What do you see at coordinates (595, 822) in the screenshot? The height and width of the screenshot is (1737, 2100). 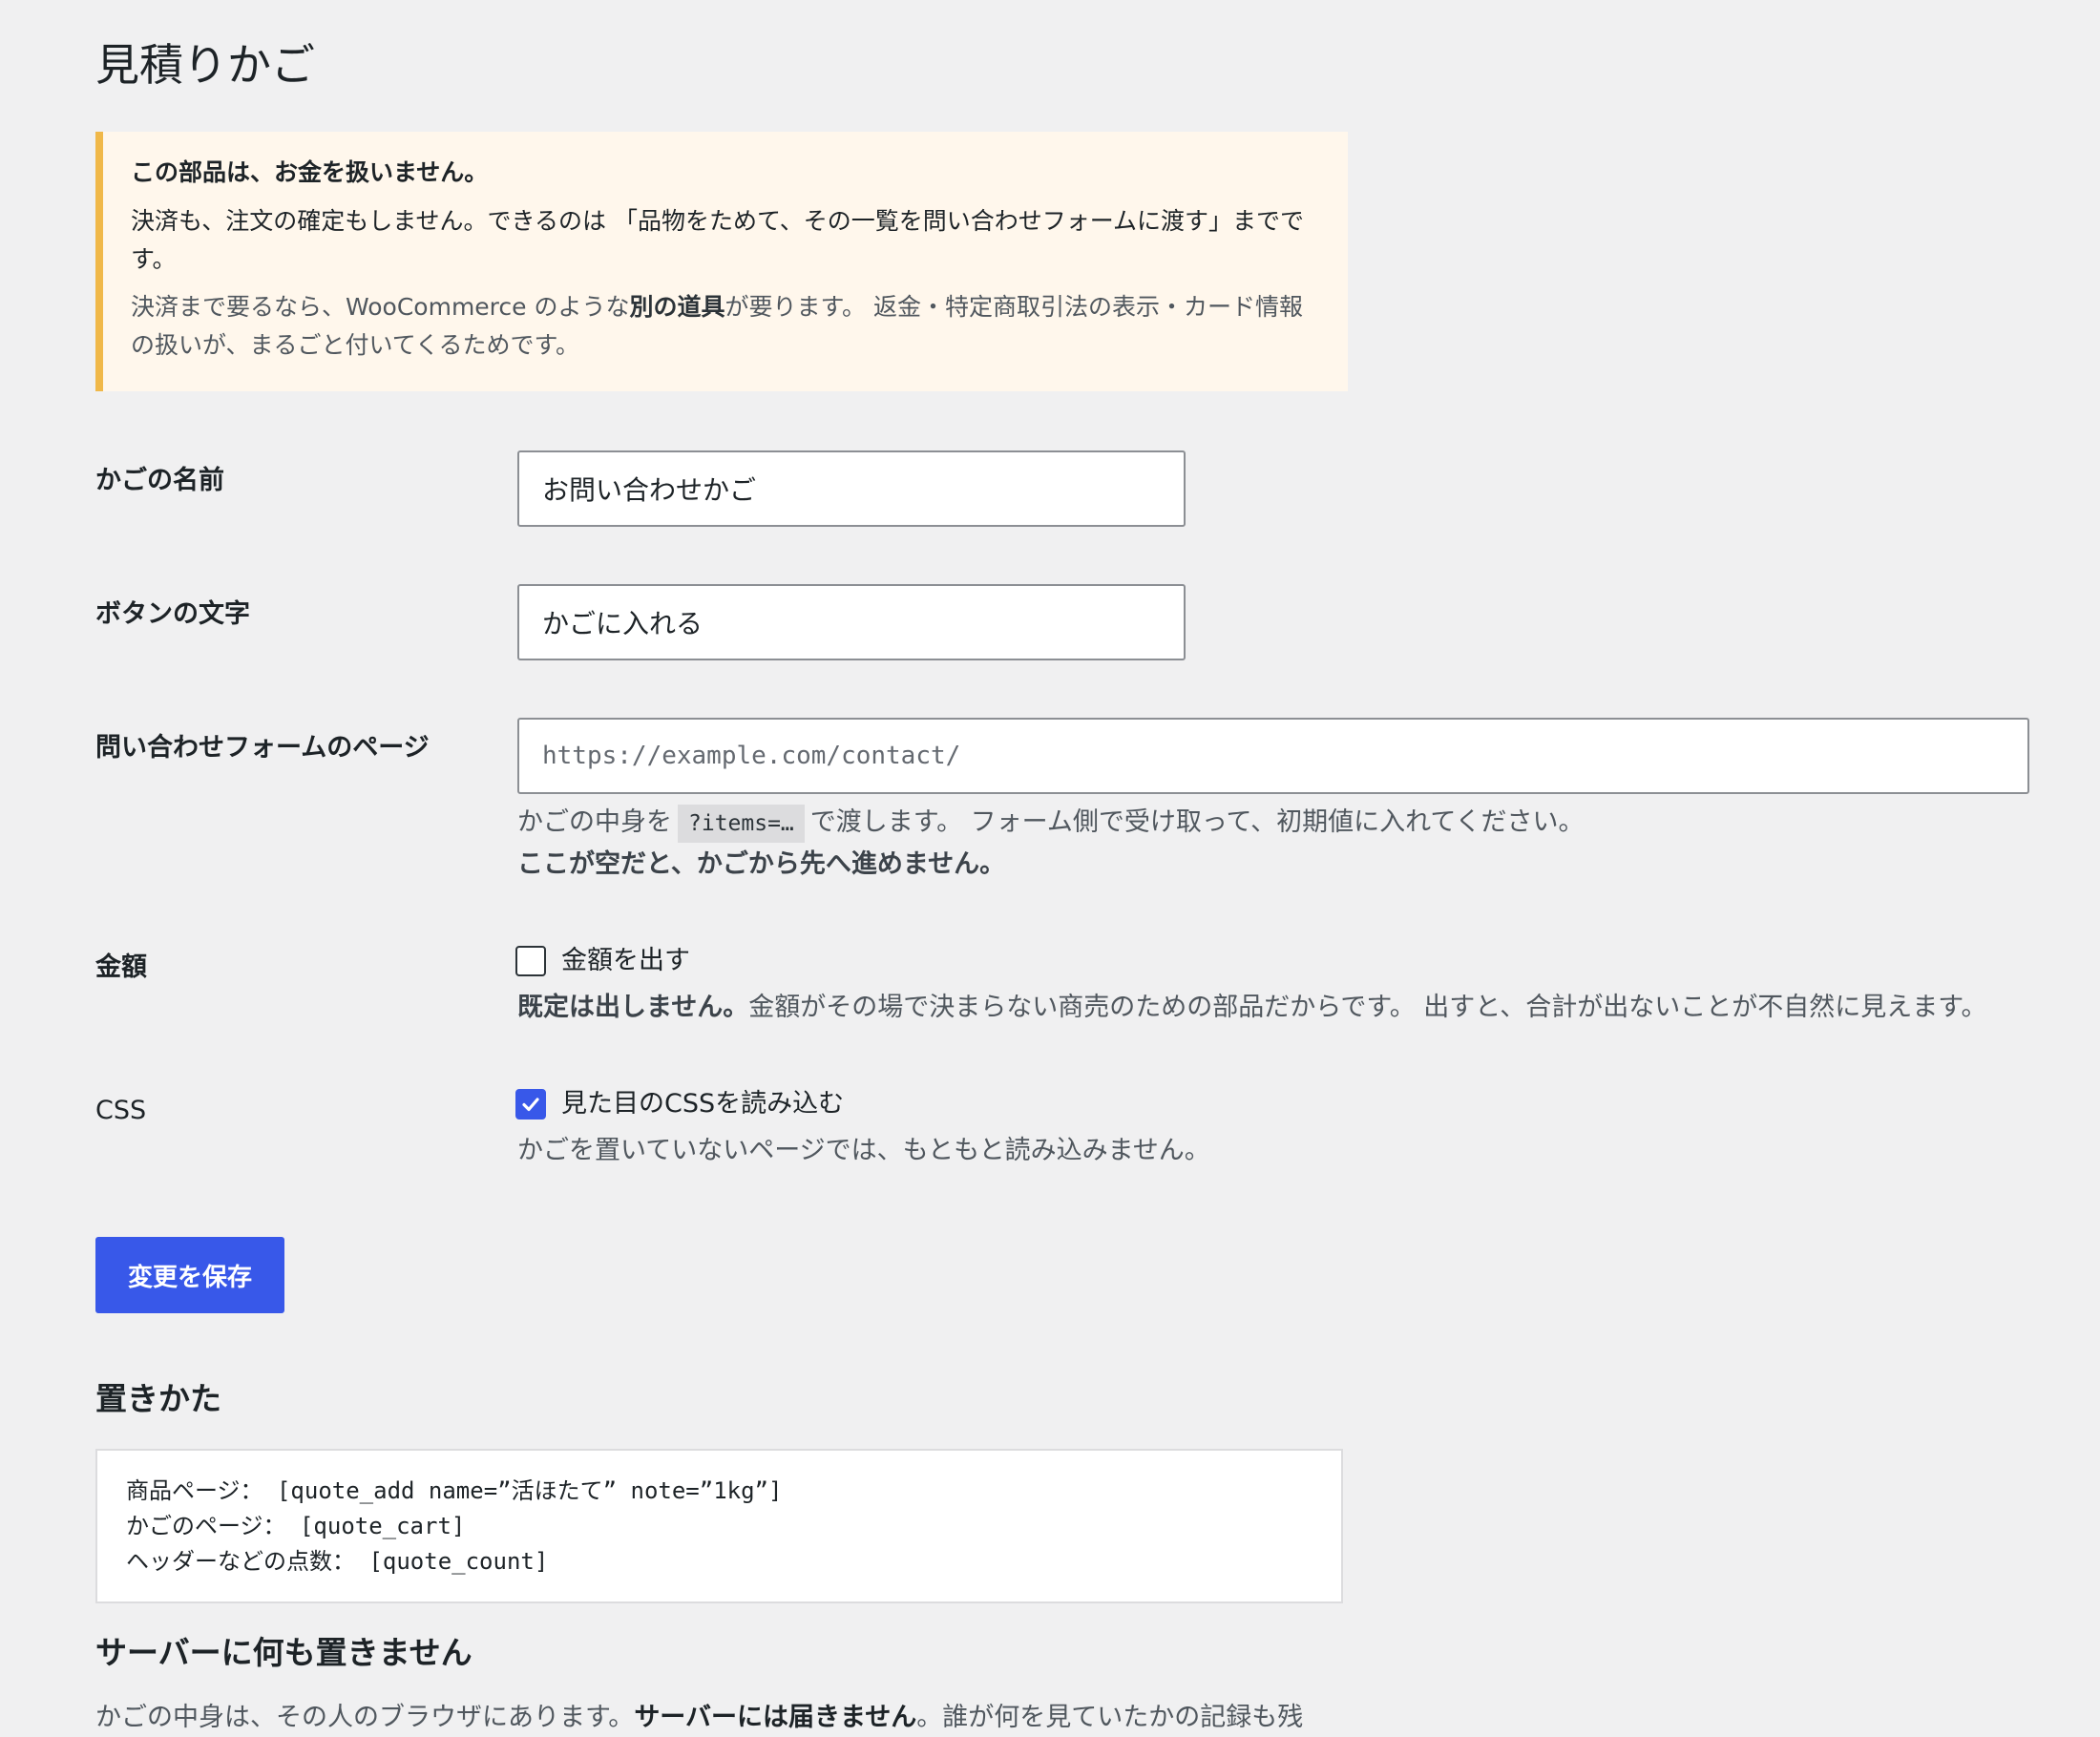 I see `form-page-desc-before: かごの中身を` at bounding box center [595, 822].